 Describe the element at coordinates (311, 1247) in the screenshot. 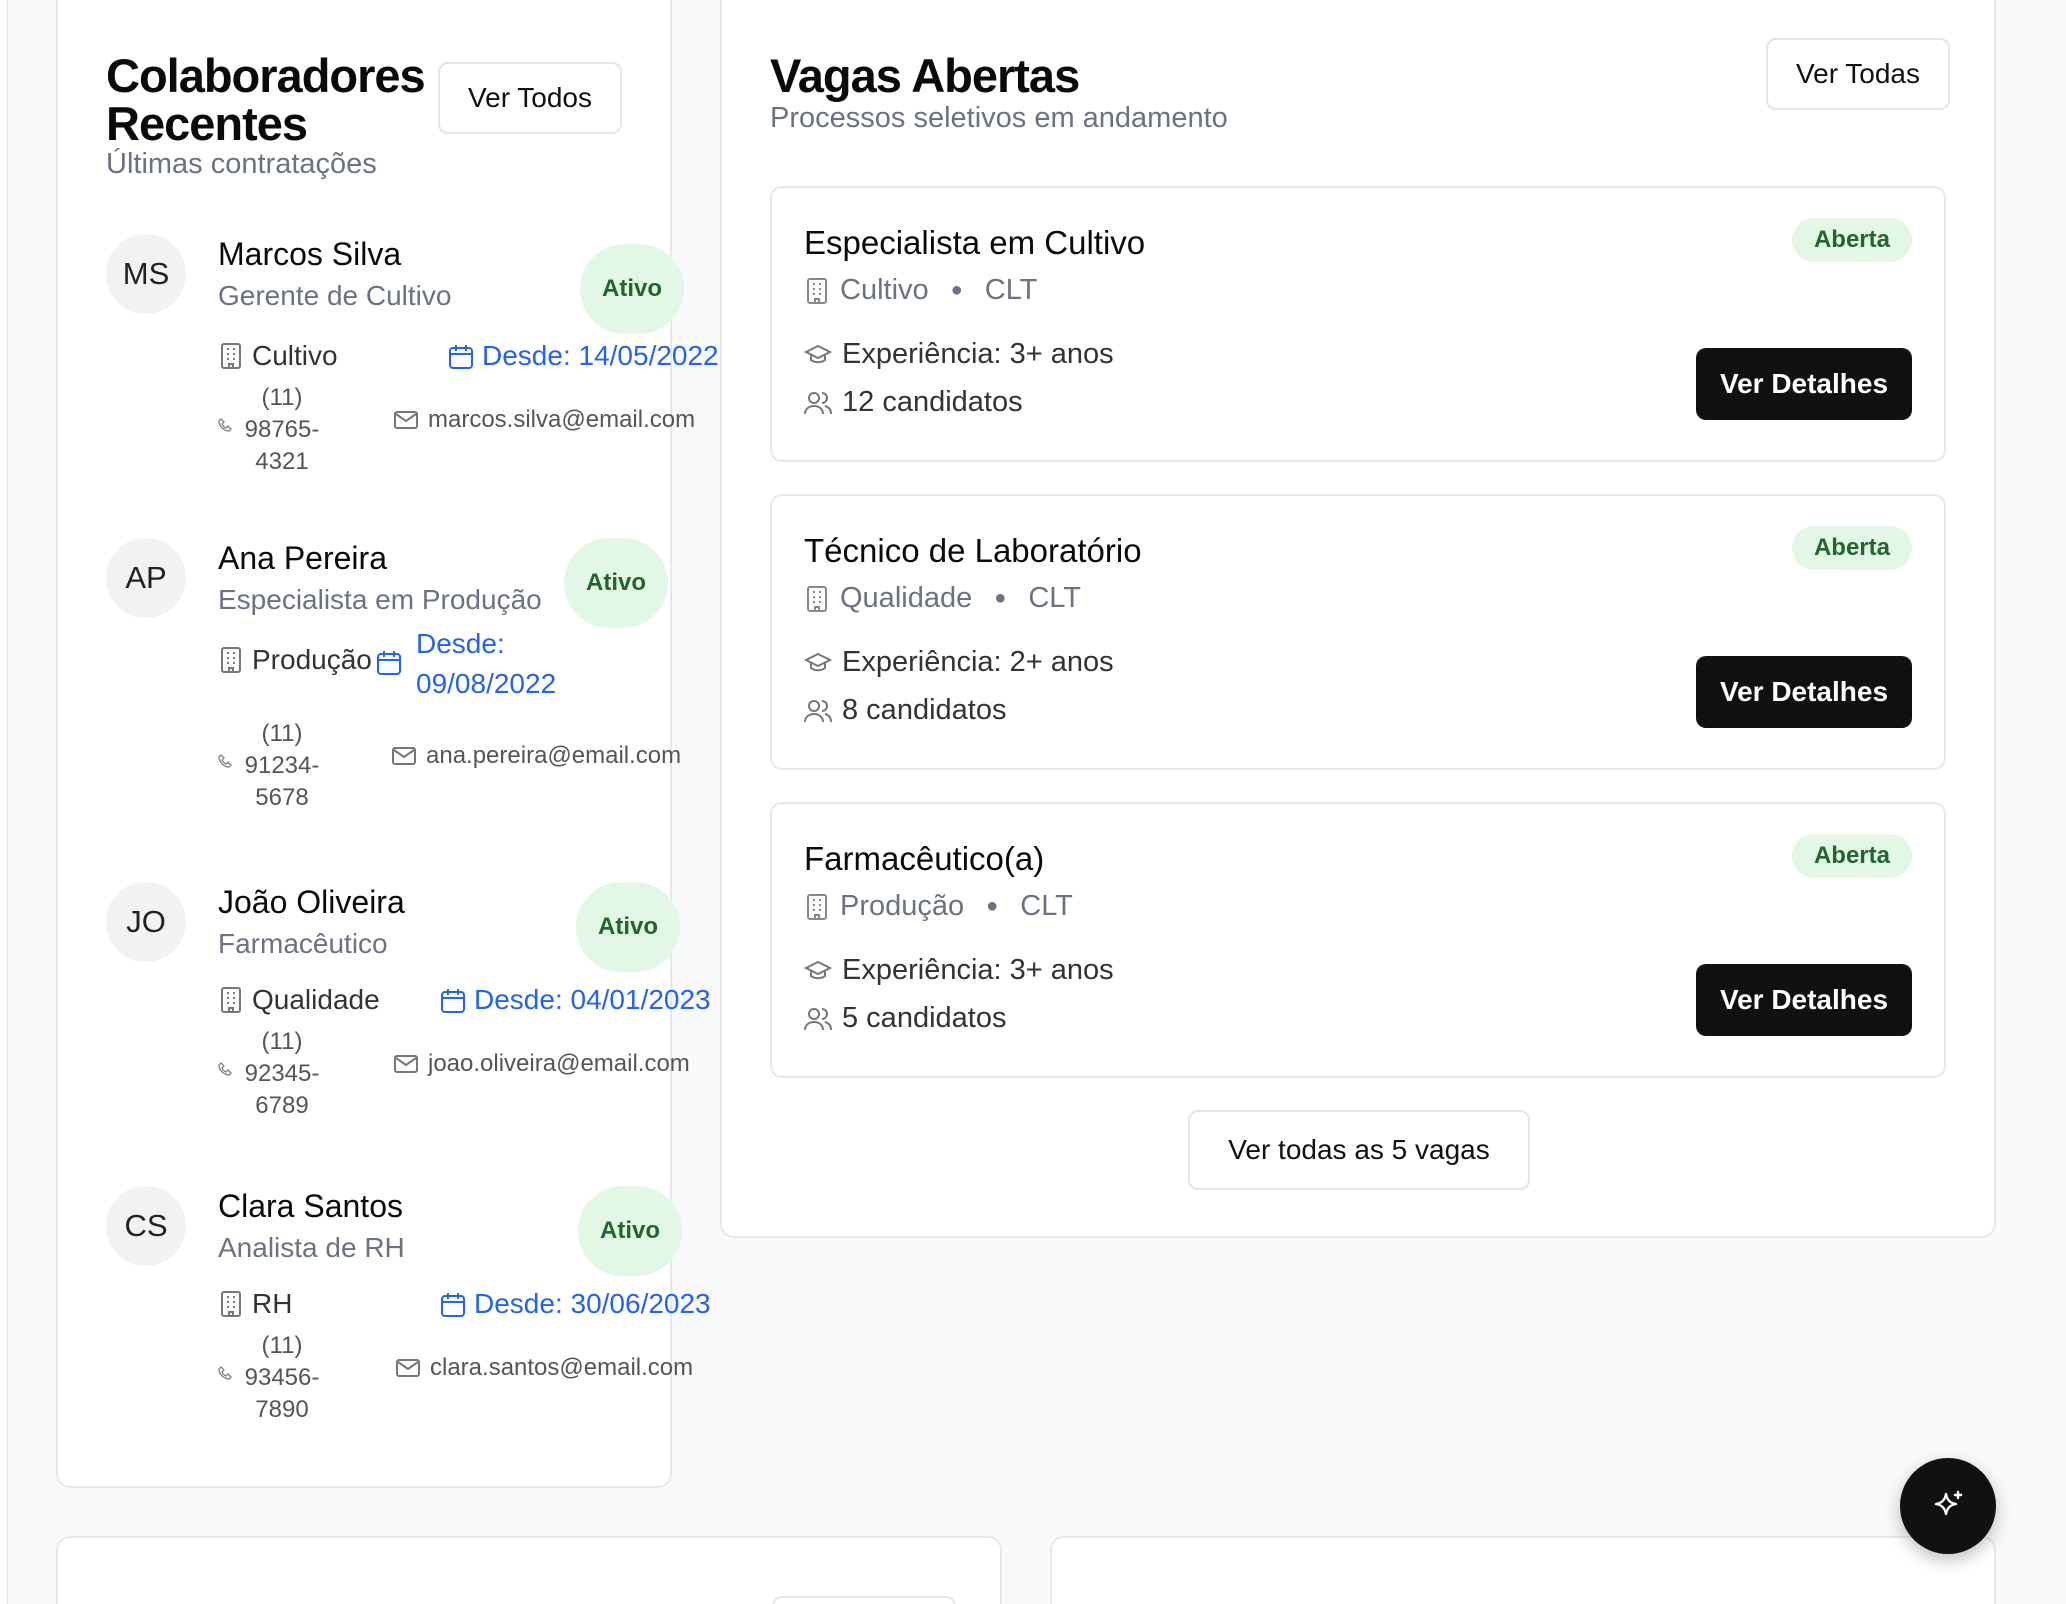

I see `collaborator-role: Analista de RH` at that location.